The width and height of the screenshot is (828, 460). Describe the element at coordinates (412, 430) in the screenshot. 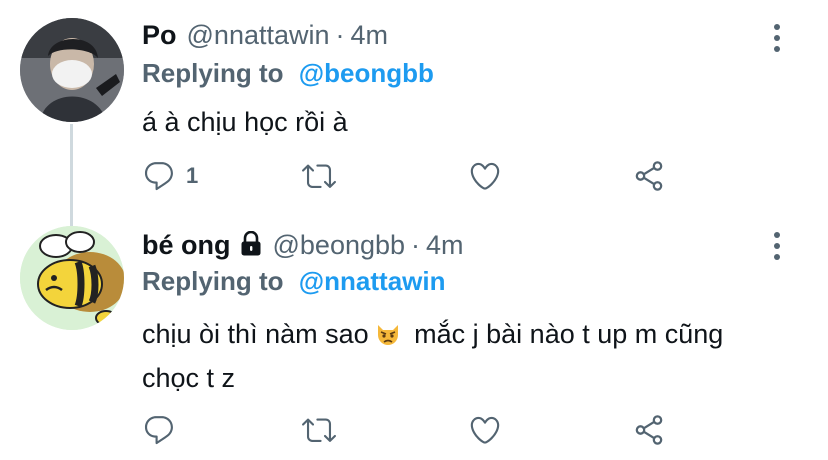

I see `action-bar` at that location.